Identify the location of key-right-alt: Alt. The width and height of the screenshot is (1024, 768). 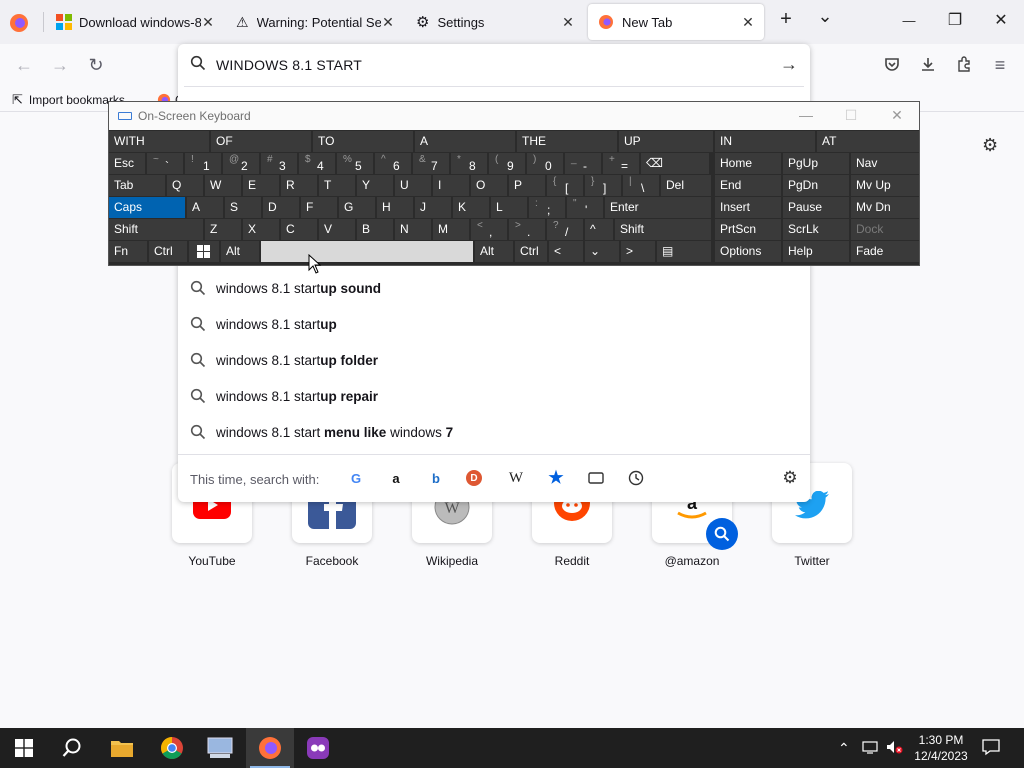
(494, 251).